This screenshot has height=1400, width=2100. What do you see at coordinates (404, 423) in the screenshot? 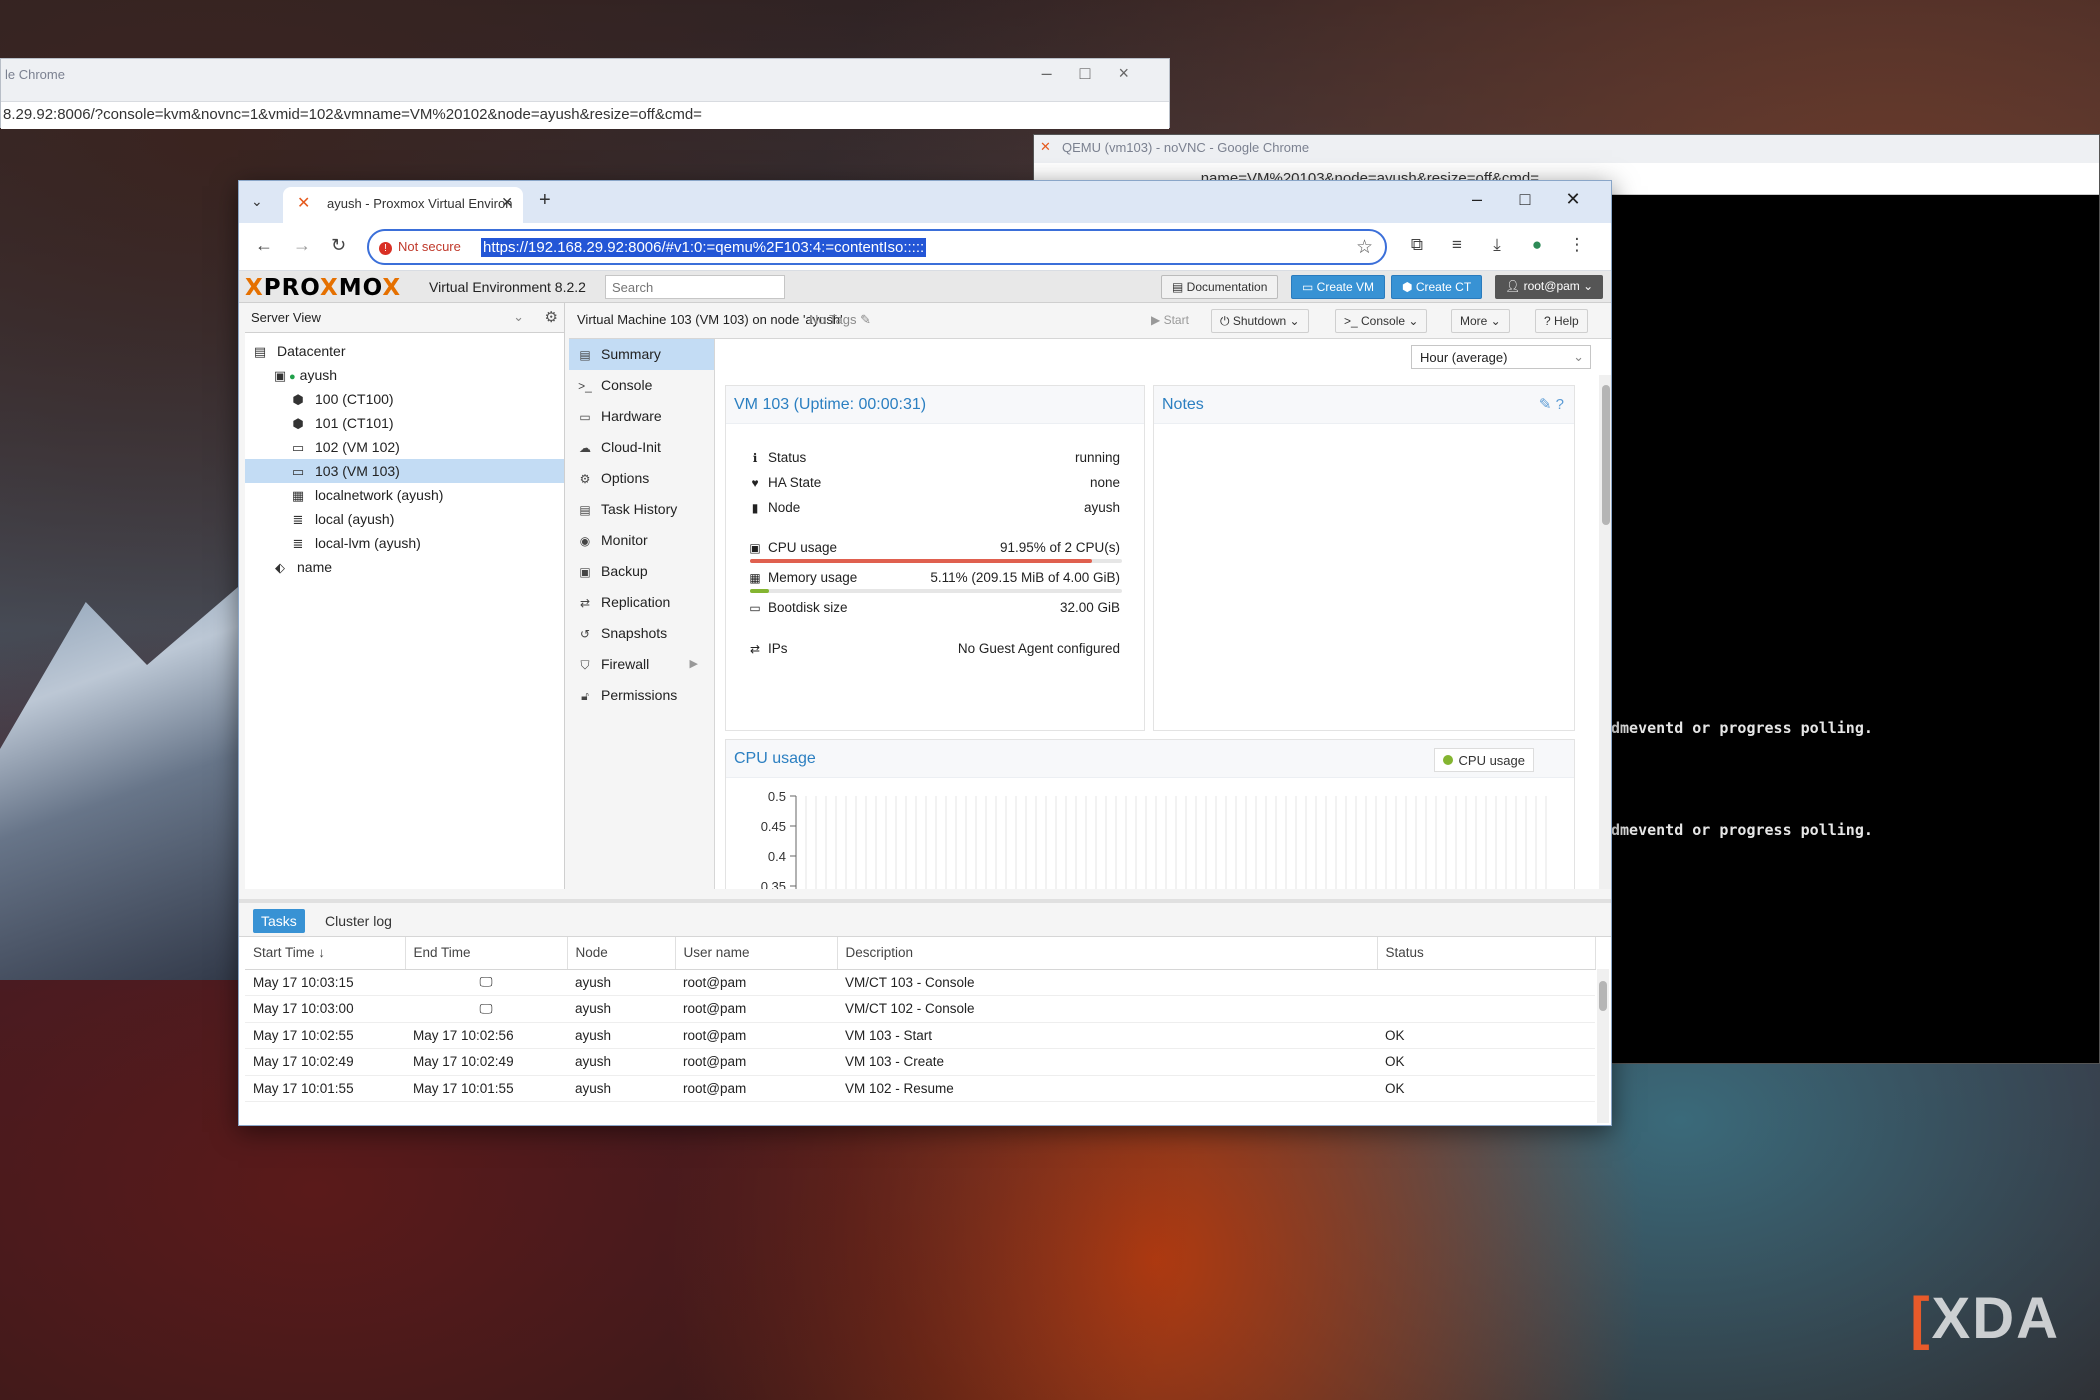
I see `tree-node-ct101: ⬢ 101 (CT101)` at bounding box center [404, 423].